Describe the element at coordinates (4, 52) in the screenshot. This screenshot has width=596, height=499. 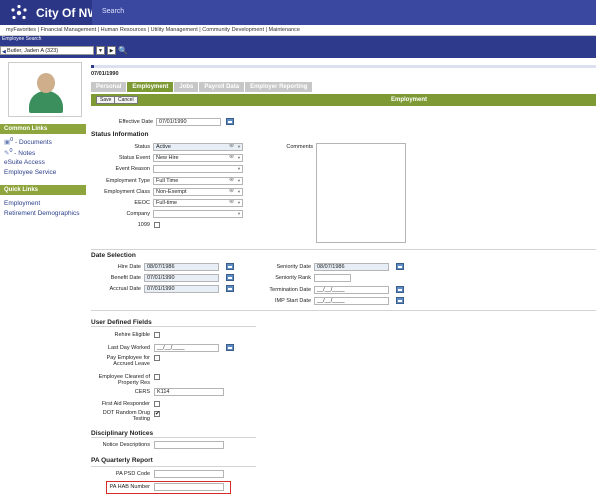
I see `prev-arrow-icon: ◀` at that location.